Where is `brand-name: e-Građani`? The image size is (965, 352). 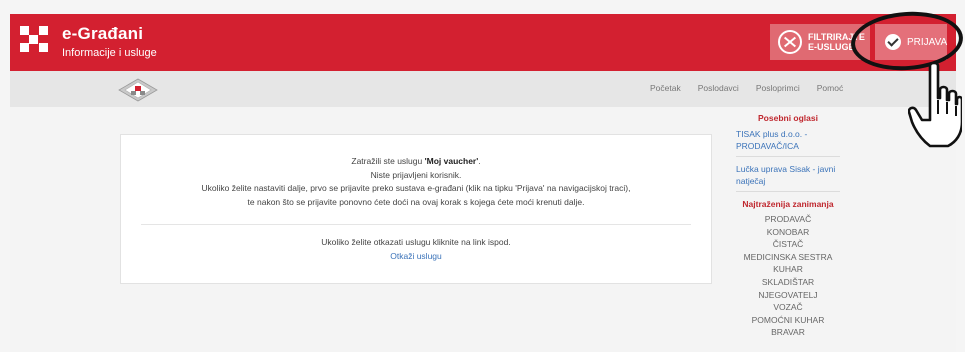 brand-name: e-Građani is located at coordinates (102, 34).